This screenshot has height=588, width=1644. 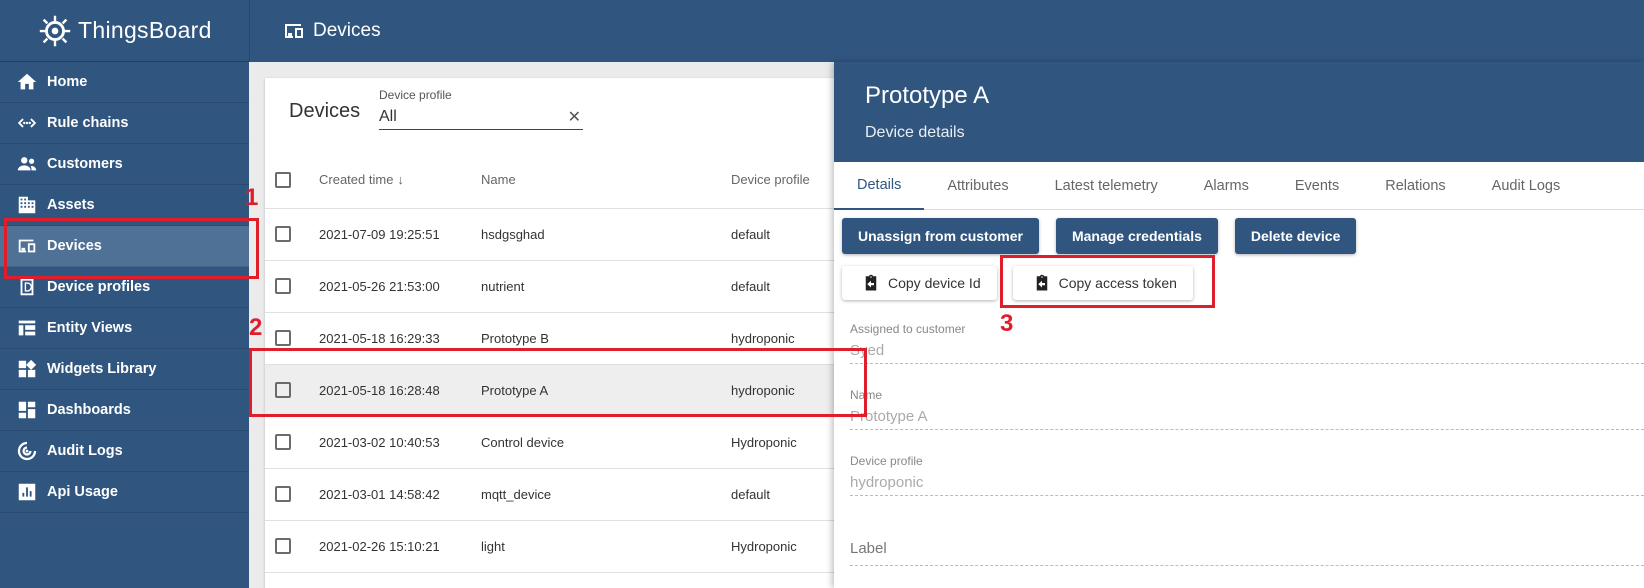 I want to click on table-row: 2021-07-09 19:25:51 hsdgsghad default, so click(x=565, y=234).